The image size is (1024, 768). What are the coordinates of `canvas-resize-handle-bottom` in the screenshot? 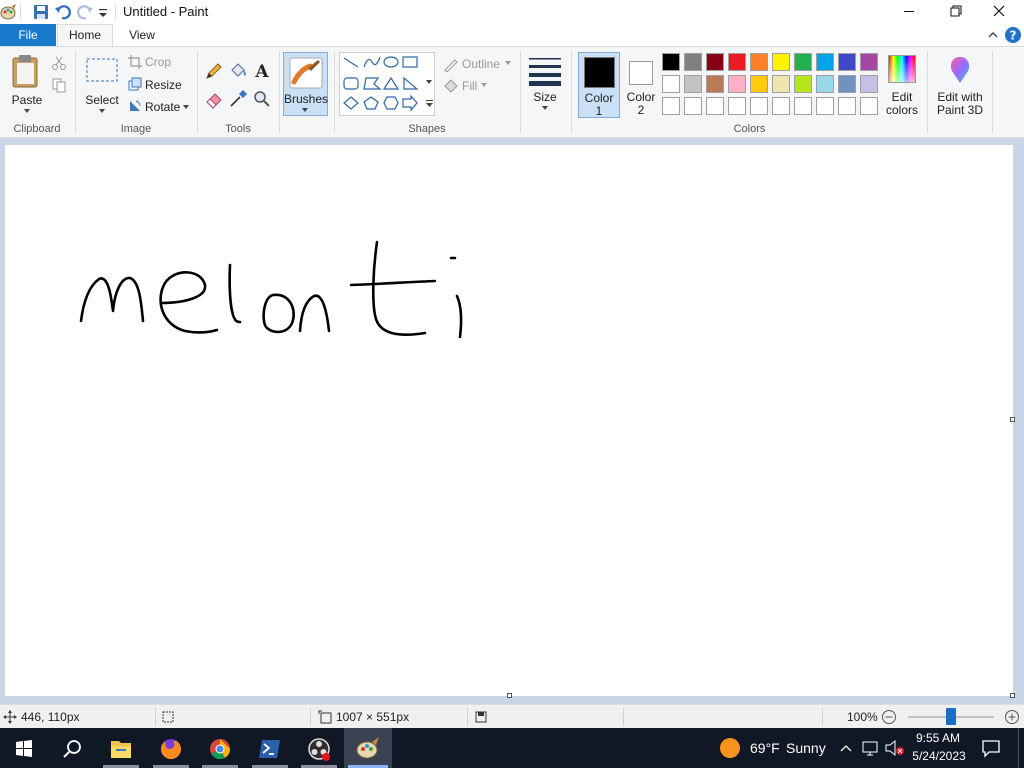 It's located at (509, 695).